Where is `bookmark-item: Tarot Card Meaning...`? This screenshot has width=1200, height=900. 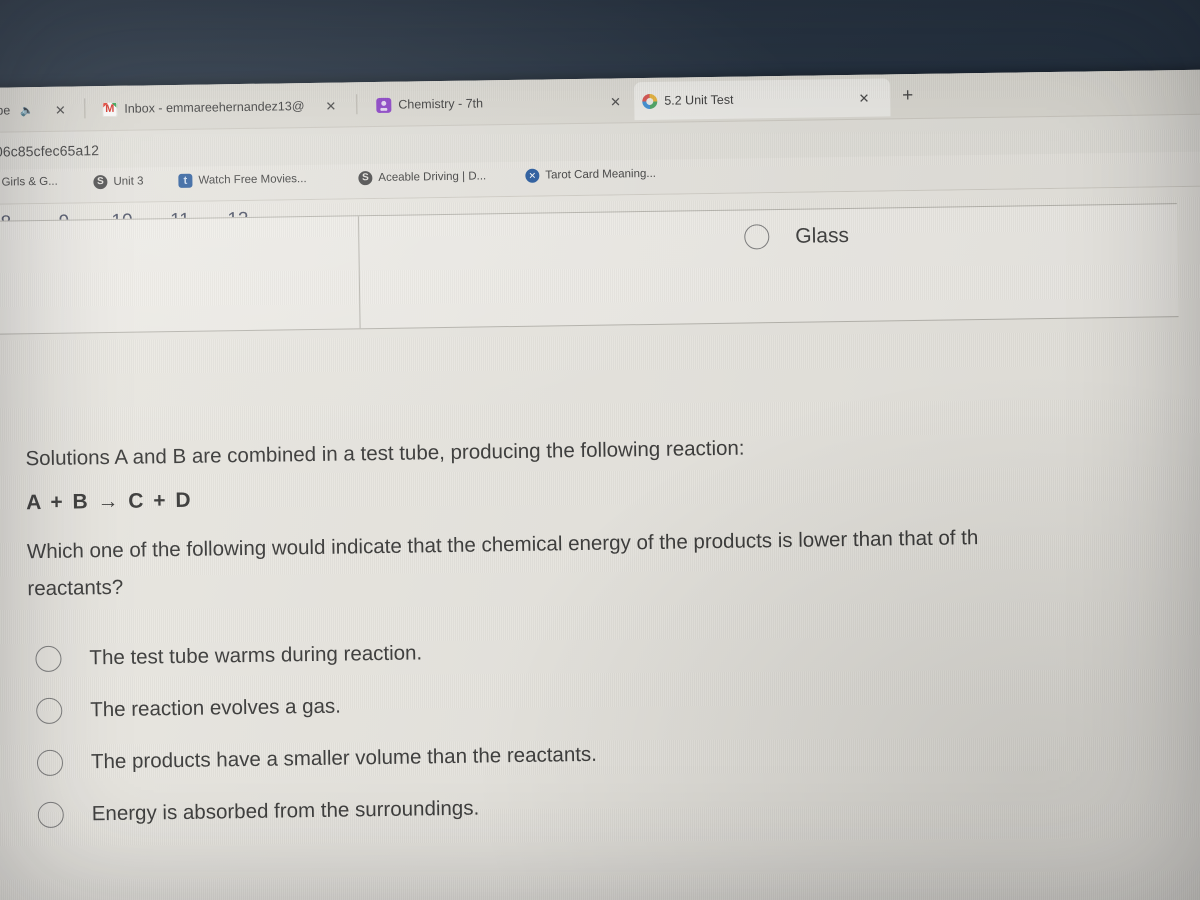 bookmark-item: Tarot Card Meaning... is located at coordinates (590, 175).